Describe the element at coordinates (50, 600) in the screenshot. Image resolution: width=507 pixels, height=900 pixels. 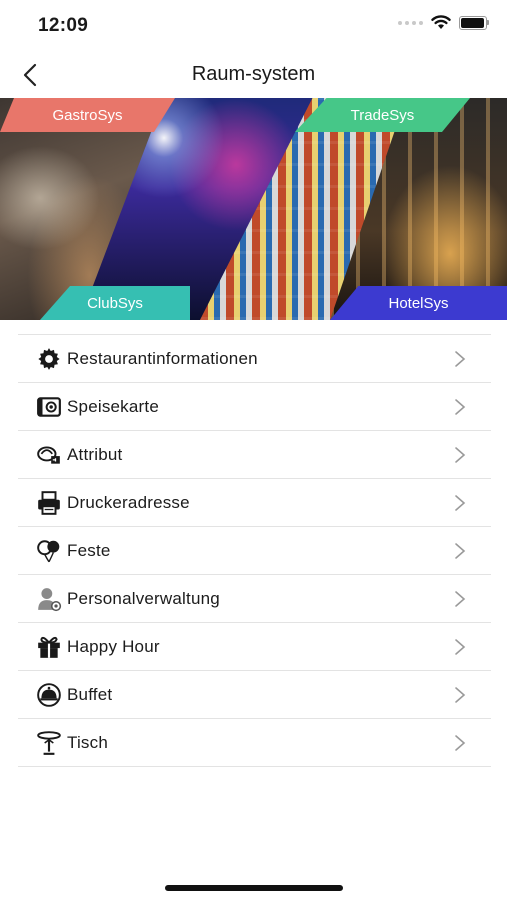
I see `staff-icon` at that location.